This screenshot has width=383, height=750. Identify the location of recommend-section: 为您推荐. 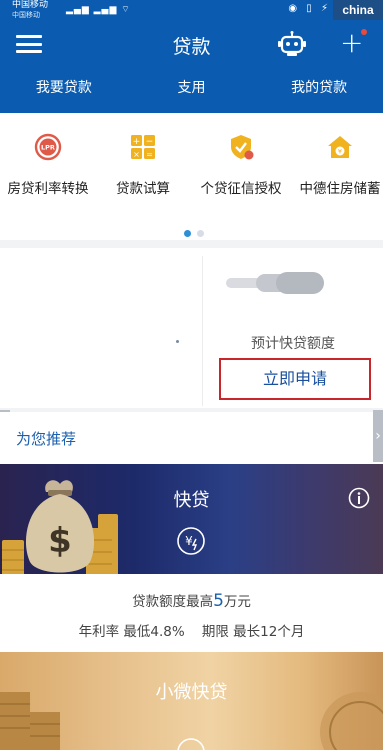
(191, 438).